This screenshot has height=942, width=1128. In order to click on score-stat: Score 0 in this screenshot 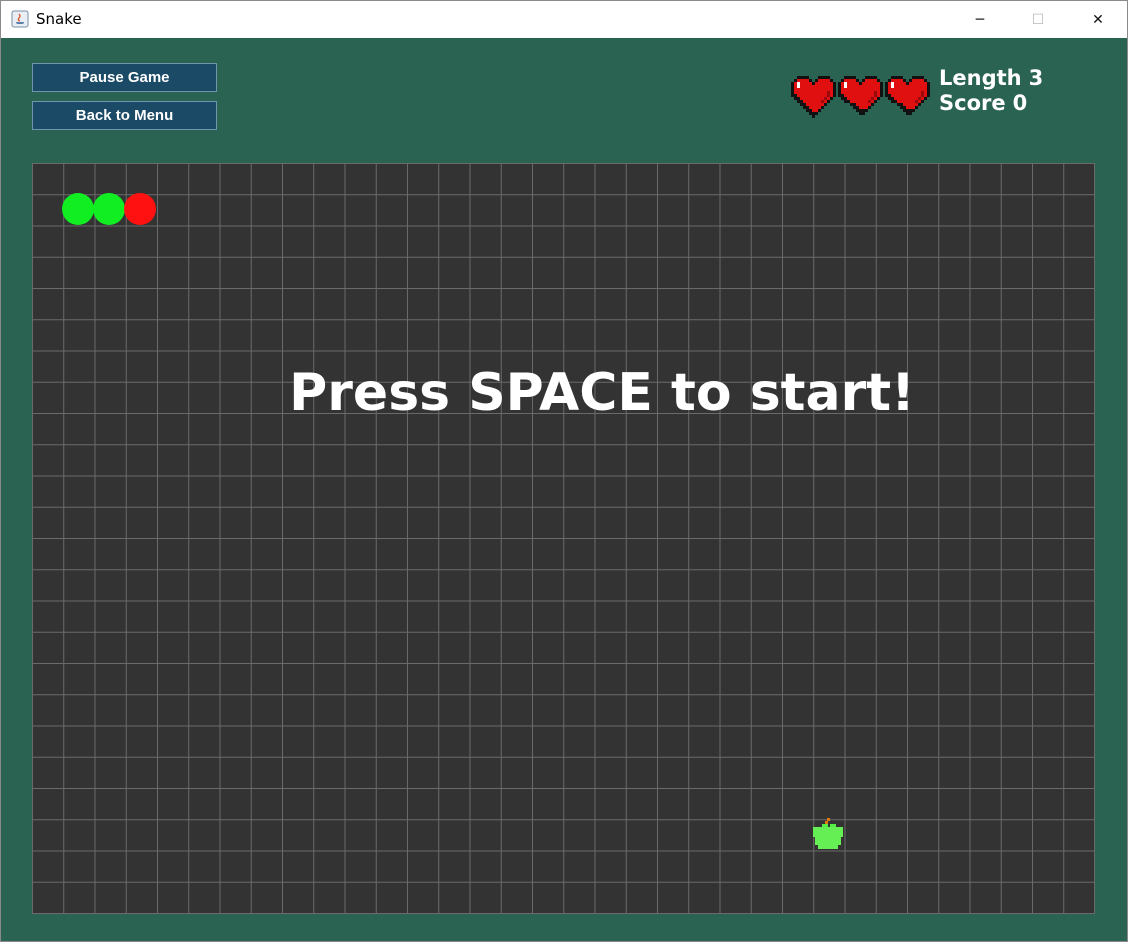, I will do `click(991, 103)`.